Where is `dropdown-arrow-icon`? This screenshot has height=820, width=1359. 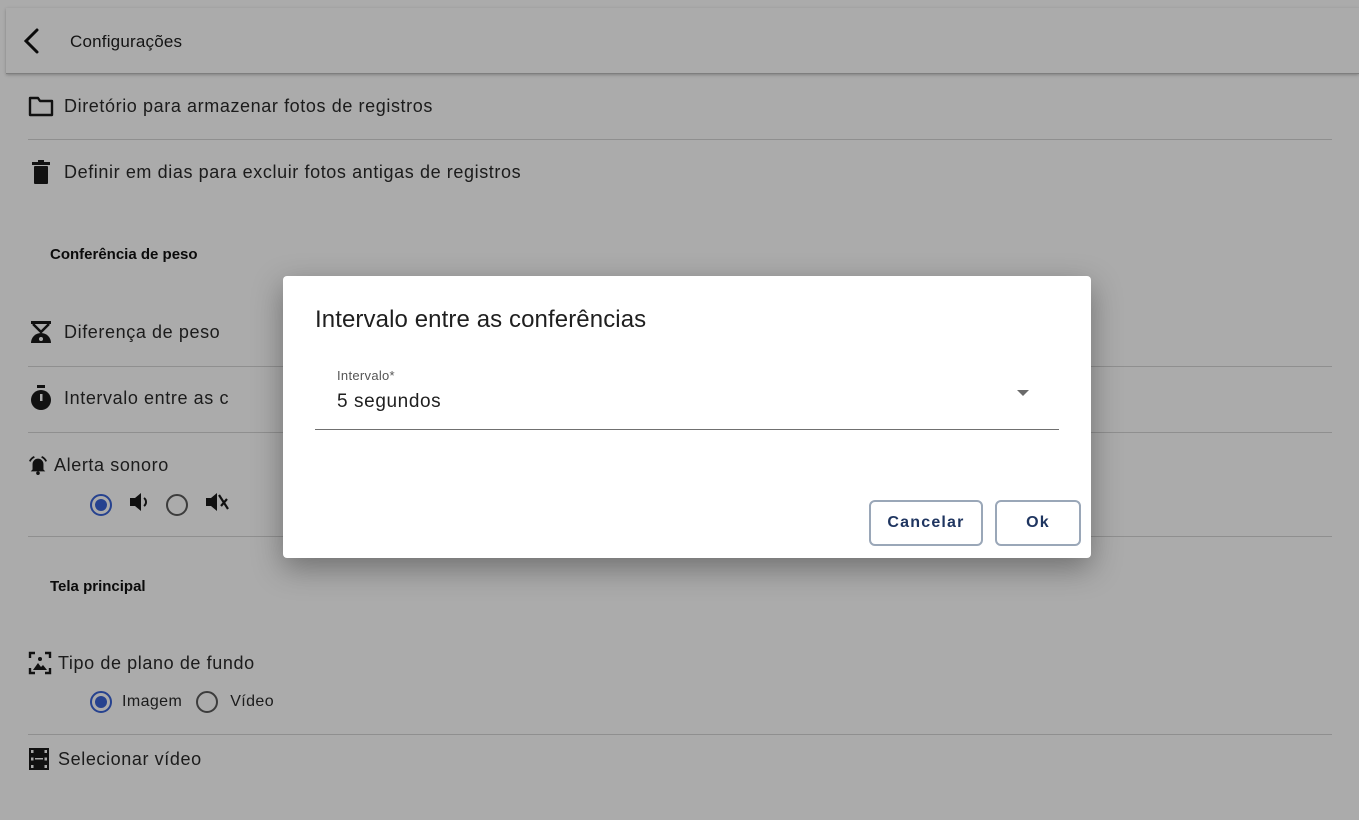
dropdown-arrow-icon is located at coordinates (1023, 393).